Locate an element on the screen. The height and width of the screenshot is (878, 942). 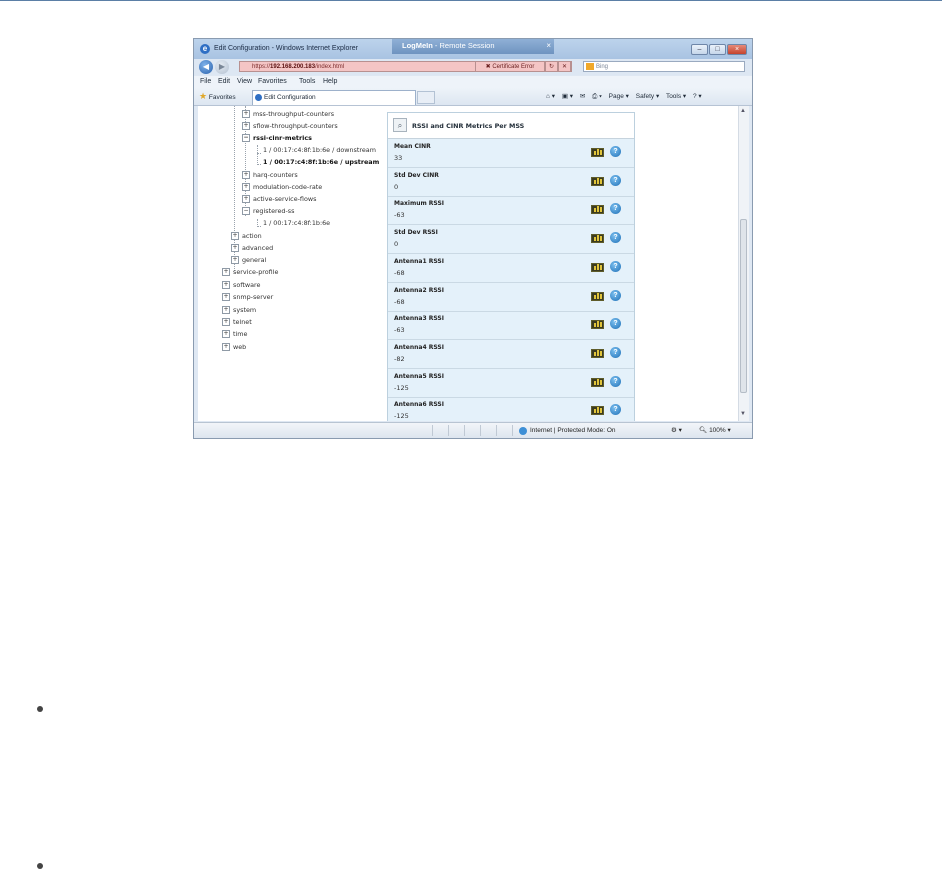
refresh-icon: ↻ is located at coordinates (551, 66).